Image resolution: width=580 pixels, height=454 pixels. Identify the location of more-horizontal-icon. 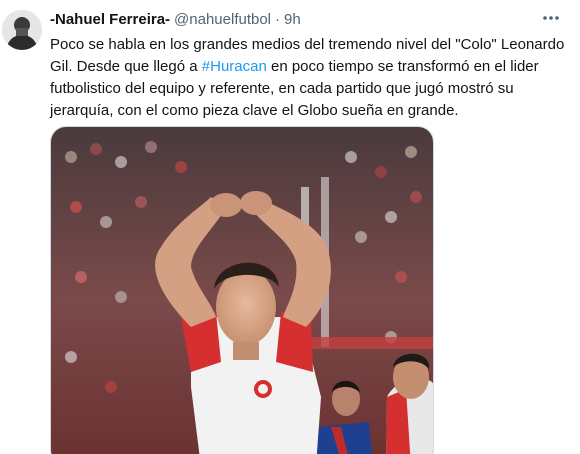
(551, 18).